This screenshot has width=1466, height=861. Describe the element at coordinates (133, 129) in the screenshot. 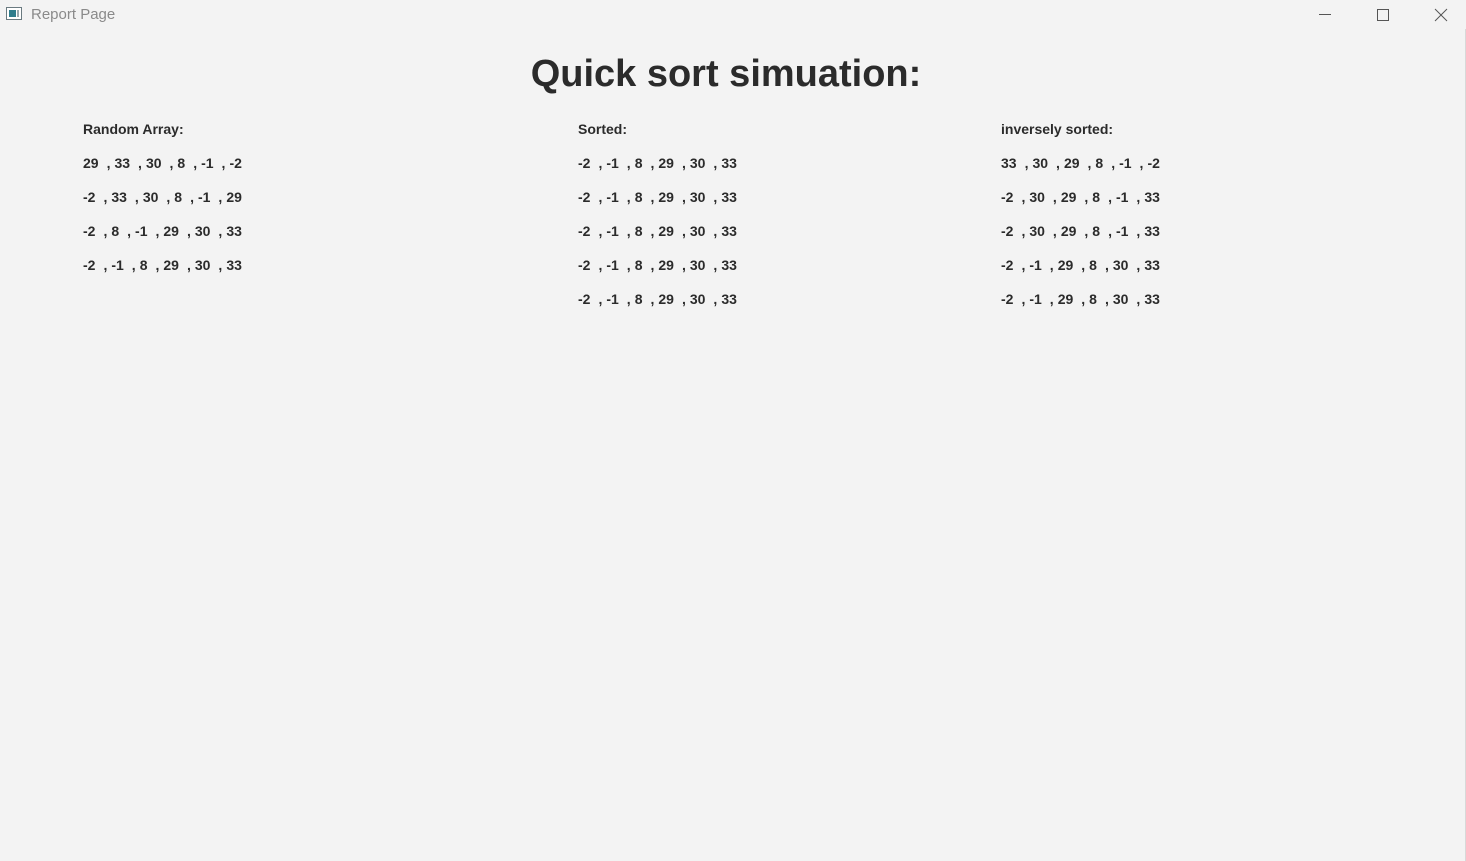

I see `random-array-heading: Random Array:` at that location.